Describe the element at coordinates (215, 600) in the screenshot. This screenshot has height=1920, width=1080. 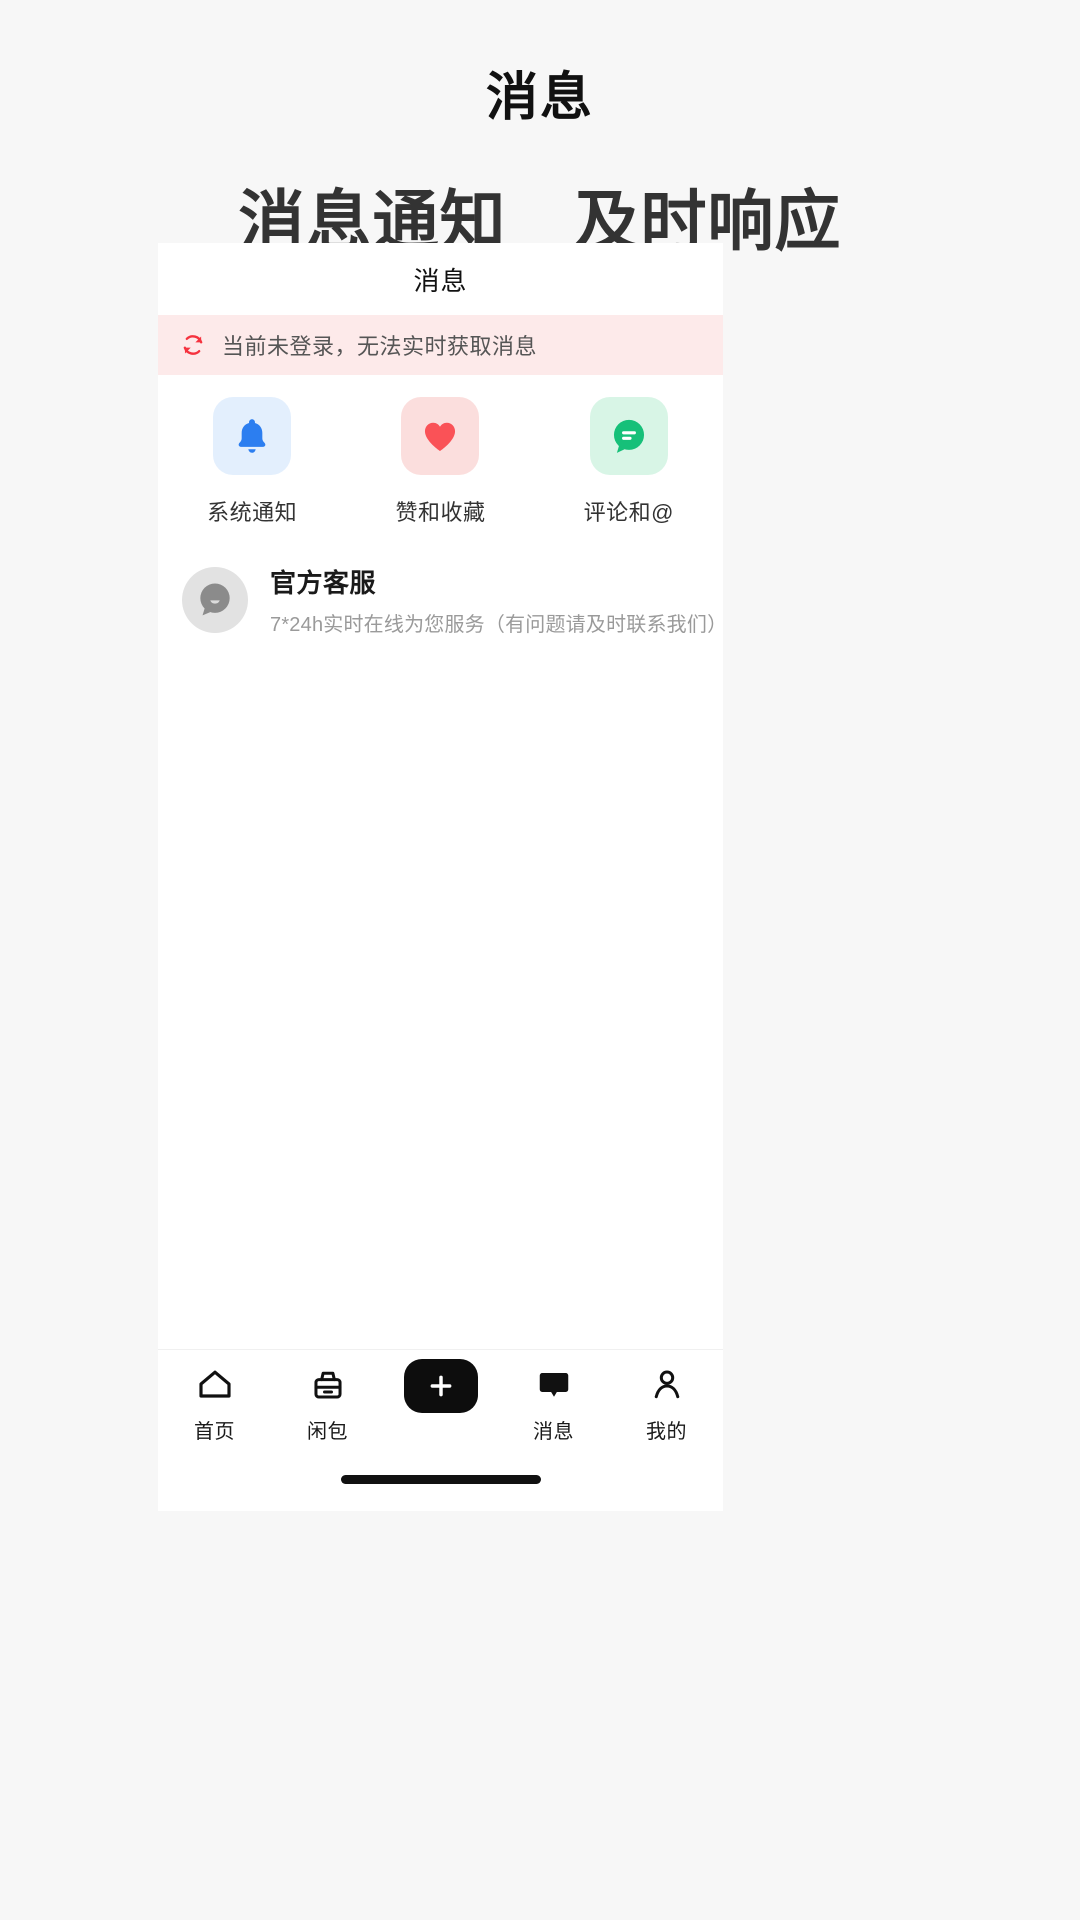
I see `customer-service-avatar` at that location.